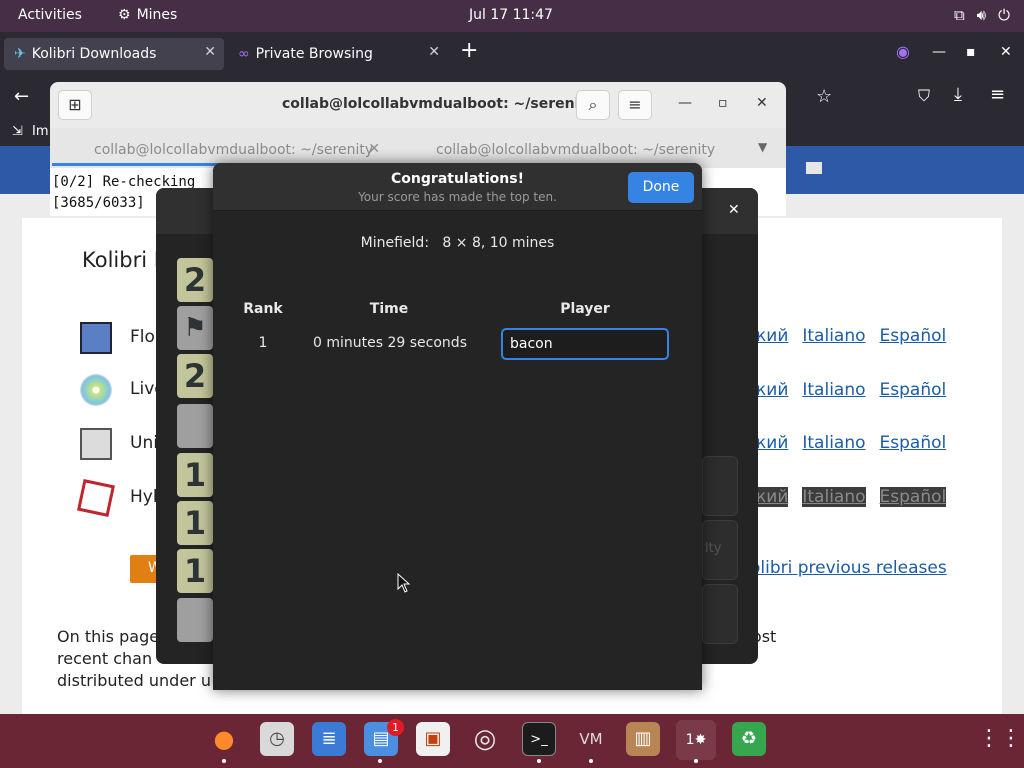  Describe the element at coordinates (94, 54) in the screenshot. I see `tab-label: Kolibri Downloads` at that location.